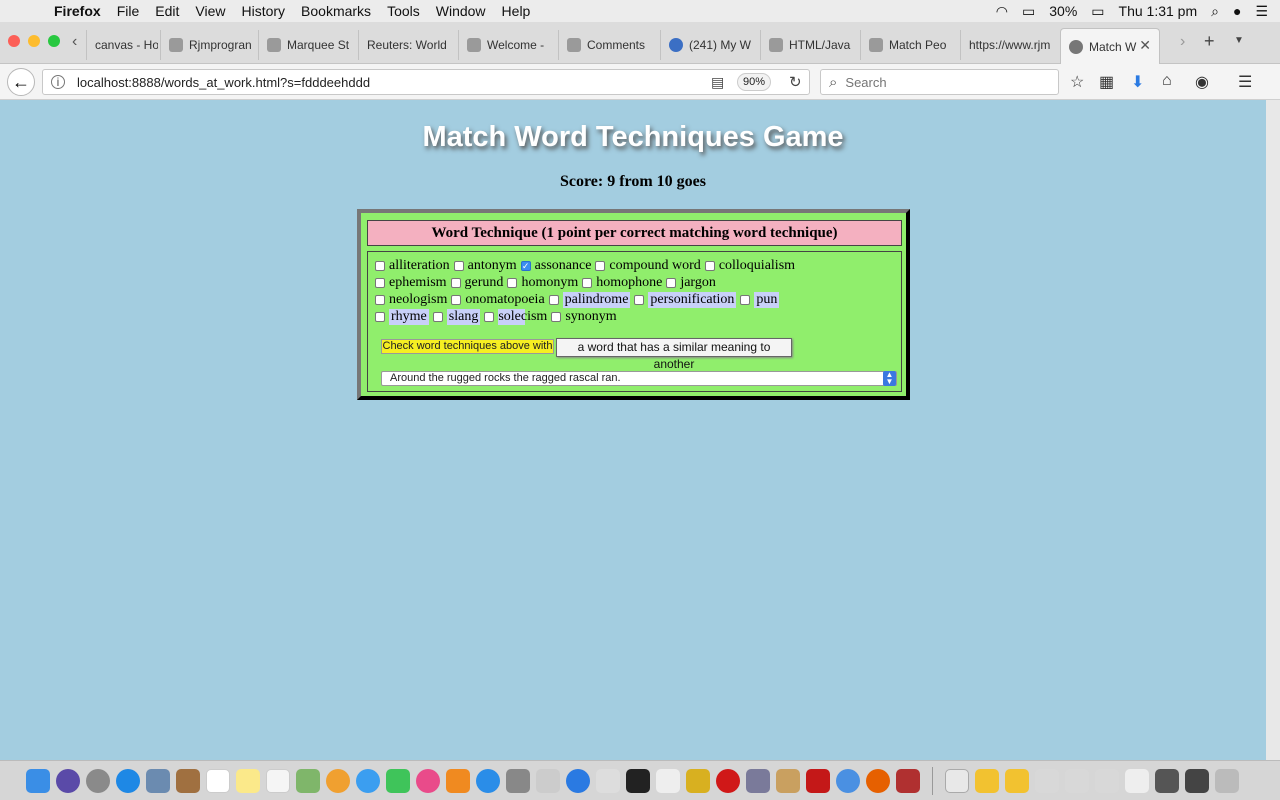 The image size is (1280, 800). I want to click on tab-10-active: Match W ✕, so click(1110, 46).